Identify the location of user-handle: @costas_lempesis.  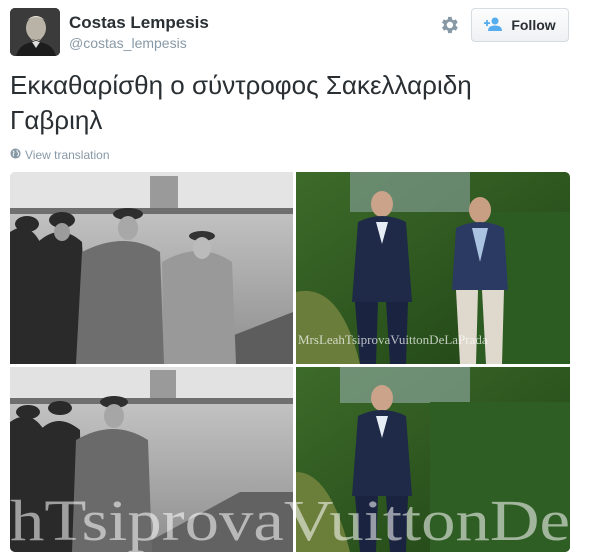
(128, 43).